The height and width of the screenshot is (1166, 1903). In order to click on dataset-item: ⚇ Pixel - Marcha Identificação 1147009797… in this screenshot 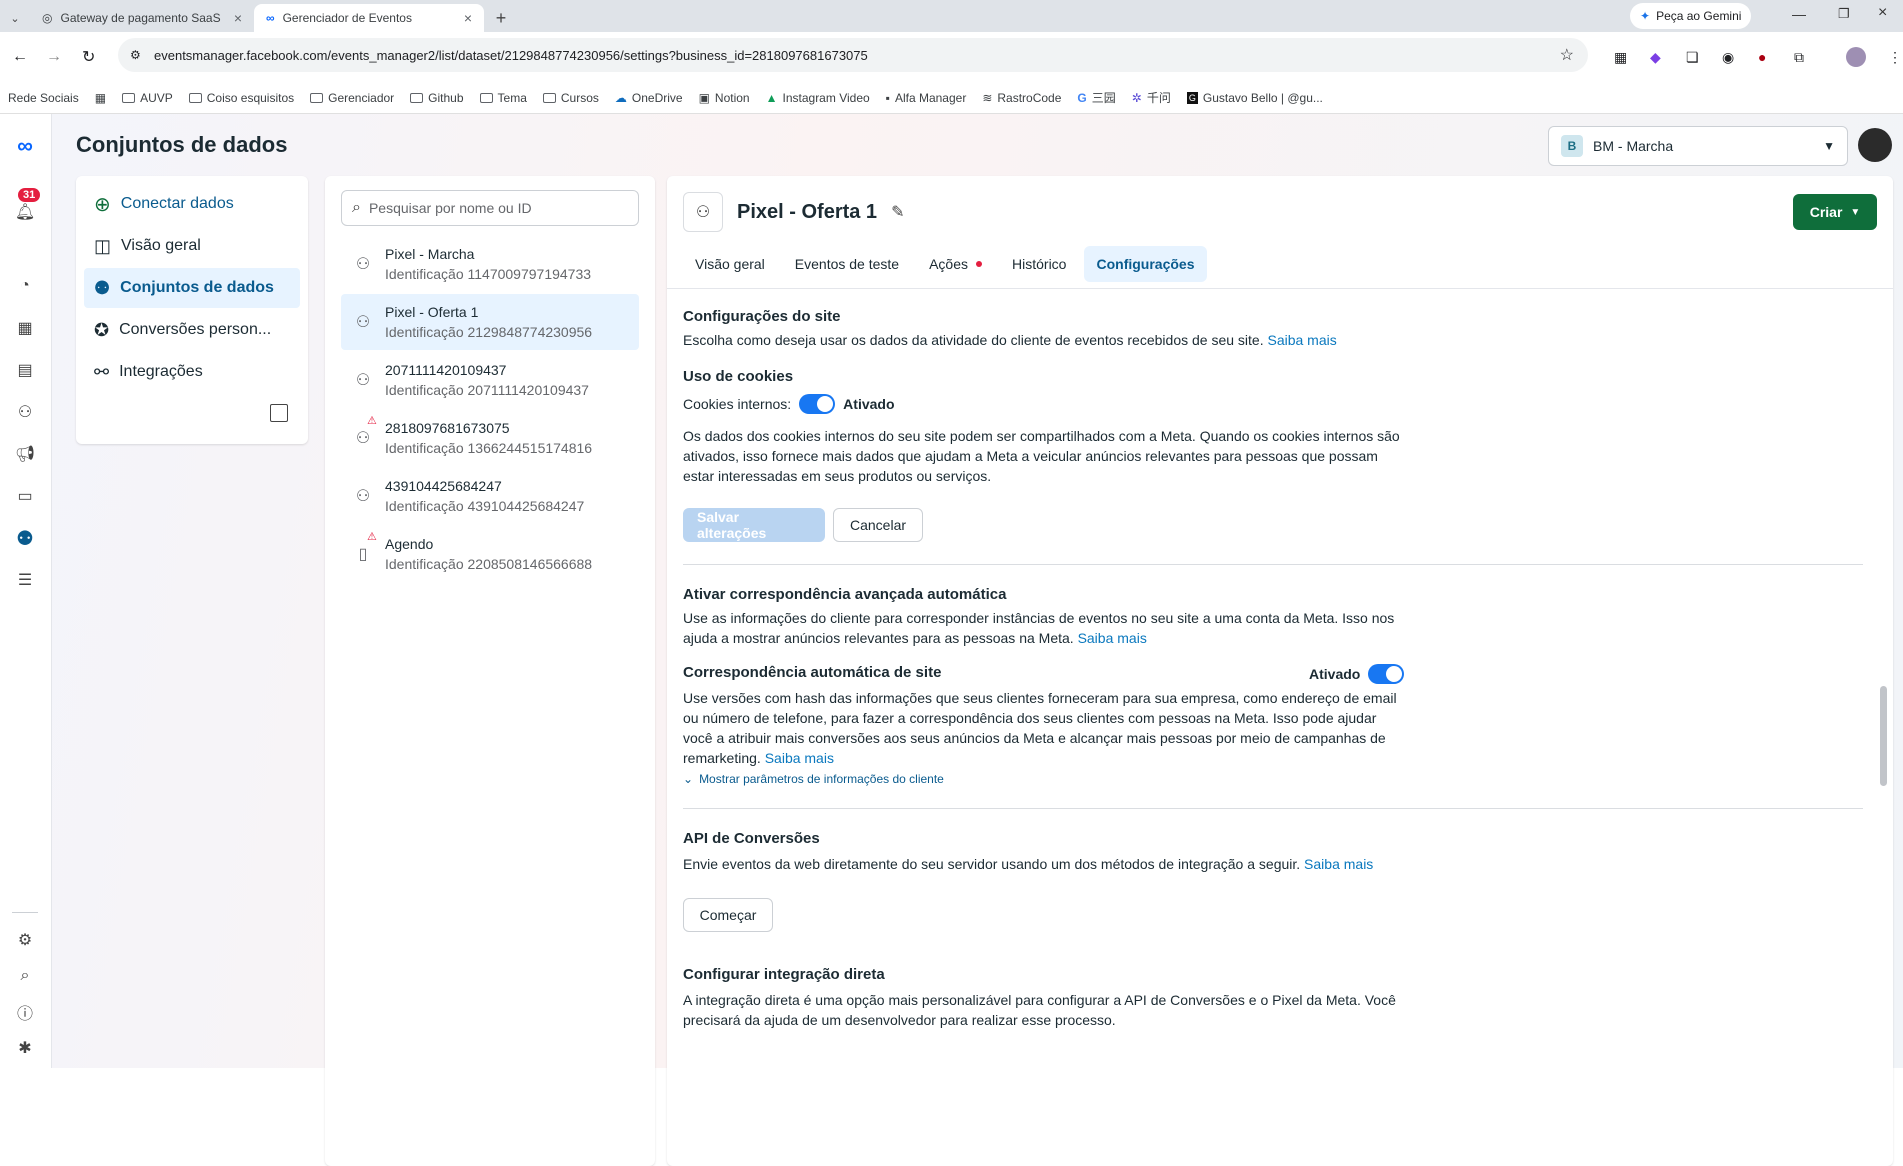, I will do `click(490, 264)`.